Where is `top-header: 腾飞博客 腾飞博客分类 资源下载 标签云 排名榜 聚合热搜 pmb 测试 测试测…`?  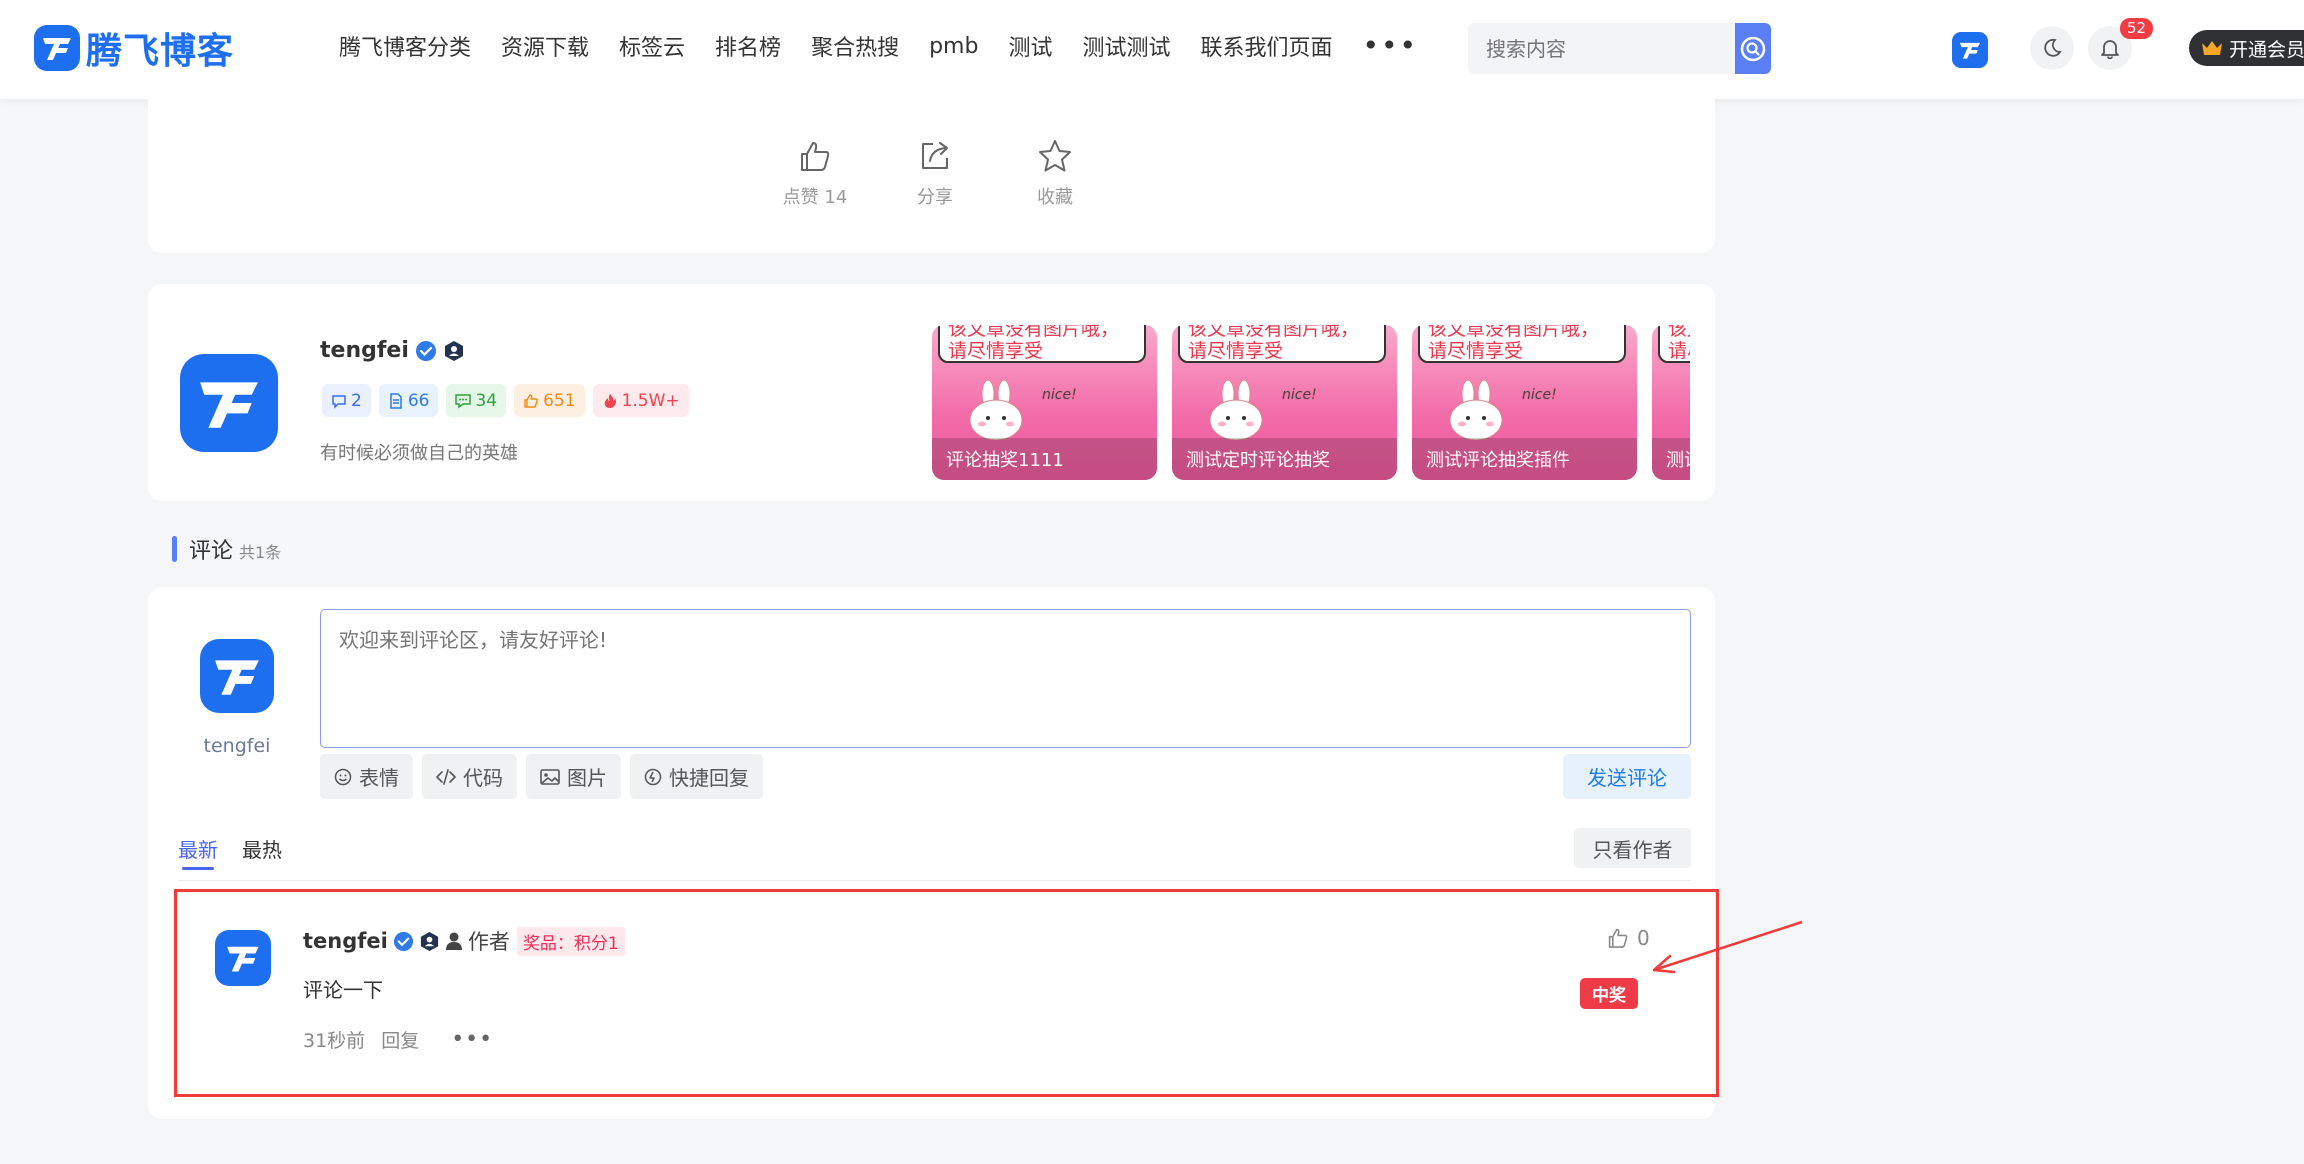
top-header: 腾飞博客 腾飞博客分类 资源下载 标签云 排名榜 聚合热搜 pmb 测试 测试测… is located at coordinates (1152, 49).